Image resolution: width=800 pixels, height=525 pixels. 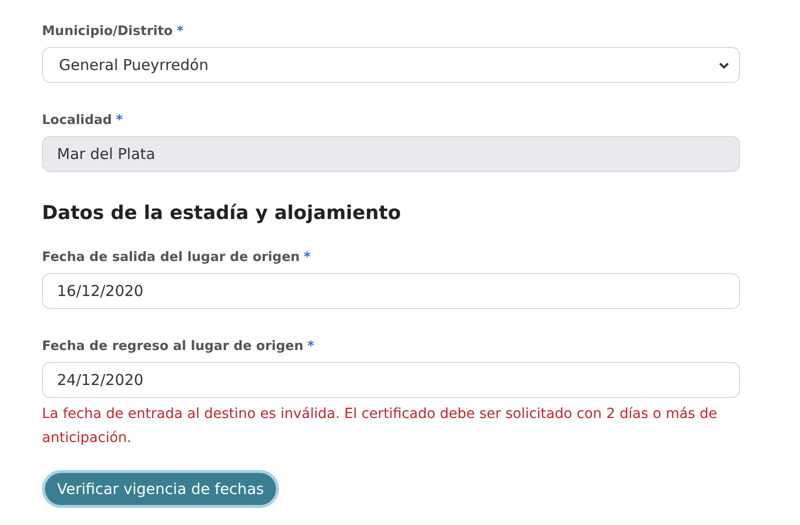 What do you see at coordinates (391, 380) in the screenshot?
I see `input-field: 24/12/2020` at bounding box center [391, 380].